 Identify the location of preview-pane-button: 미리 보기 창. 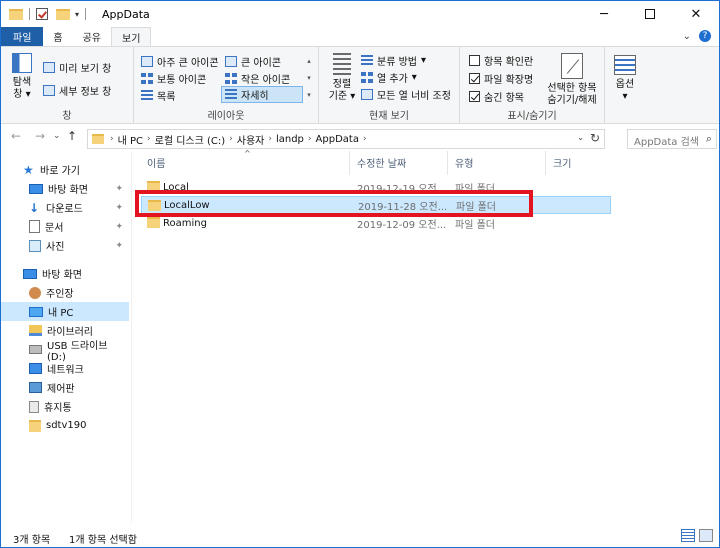
(77, 67).